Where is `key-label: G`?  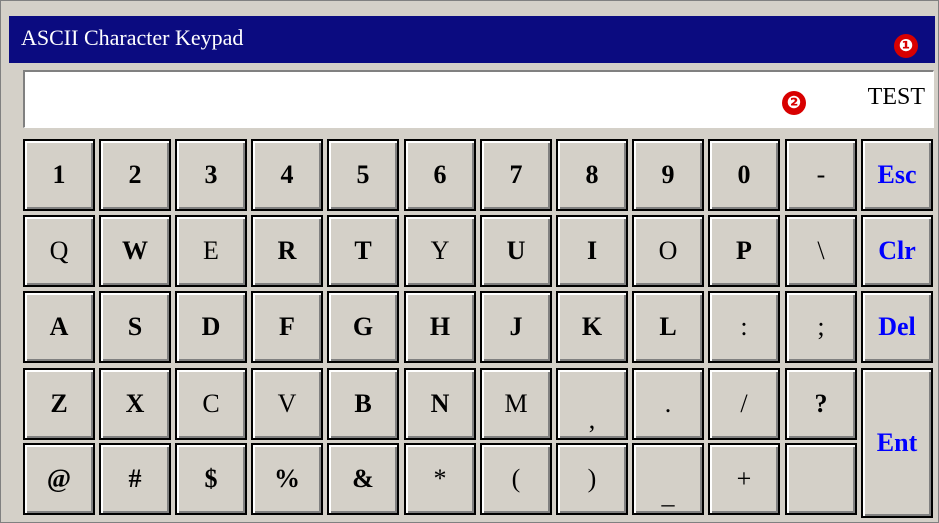 key-label: G is located at coordinates (363, 326).